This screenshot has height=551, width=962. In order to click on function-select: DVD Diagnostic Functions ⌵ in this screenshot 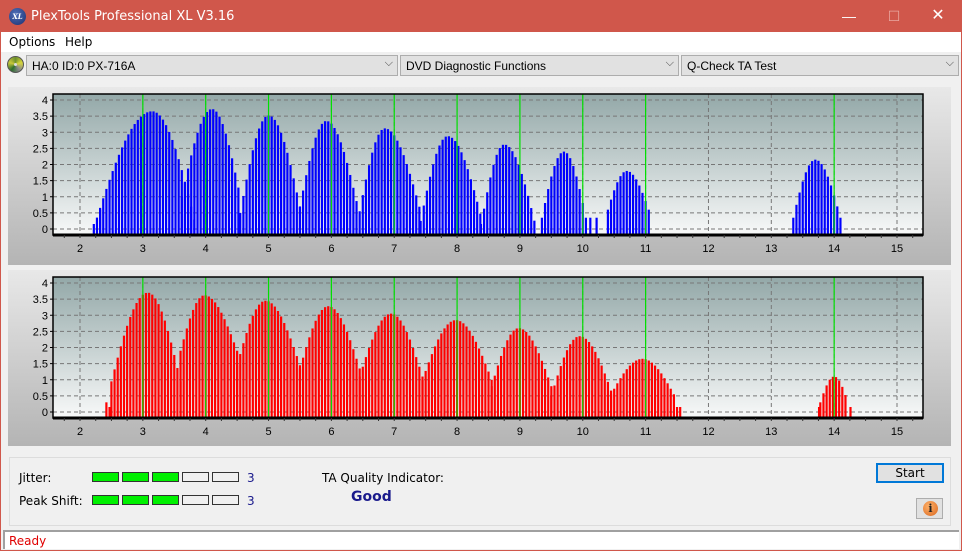, I will do `click(539, 65)`.